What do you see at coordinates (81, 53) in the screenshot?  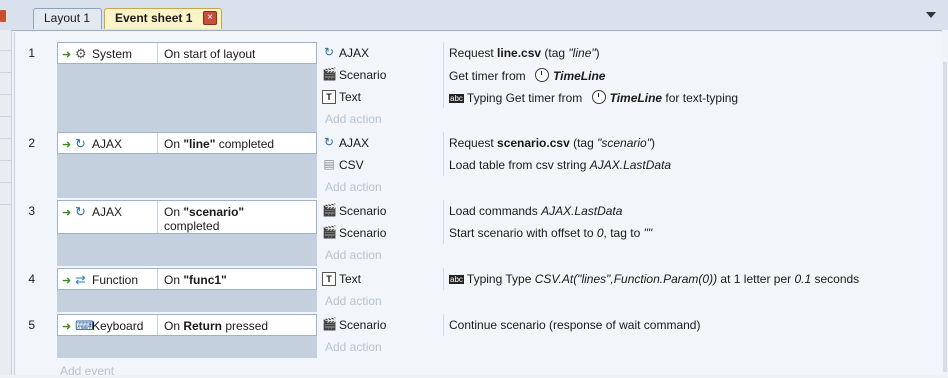 I see `gear-icon: ⚙` at bounding box center [81, 53].